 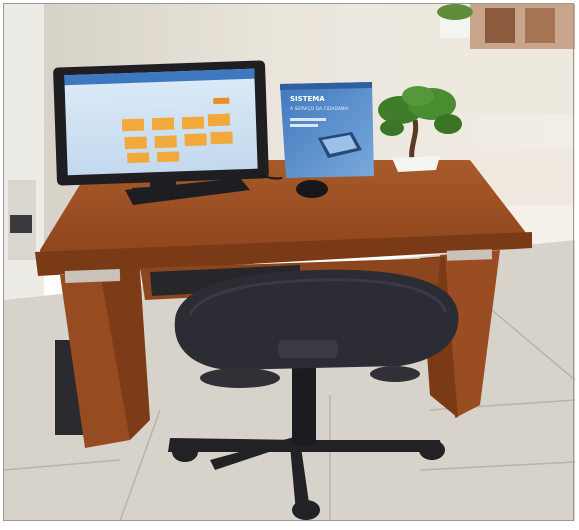 What do you see at coordinates (312, 189) in the screenshot?
I see `mouse` at bounding box center [312, 189].